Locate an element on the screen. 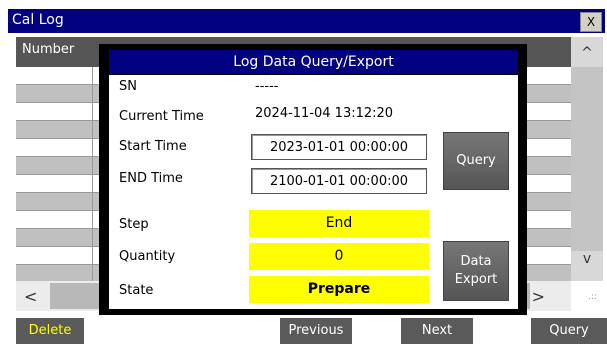 The height and width of the screenshot is (345, 607). sn-label: SN is located at coordinates (128, 86).